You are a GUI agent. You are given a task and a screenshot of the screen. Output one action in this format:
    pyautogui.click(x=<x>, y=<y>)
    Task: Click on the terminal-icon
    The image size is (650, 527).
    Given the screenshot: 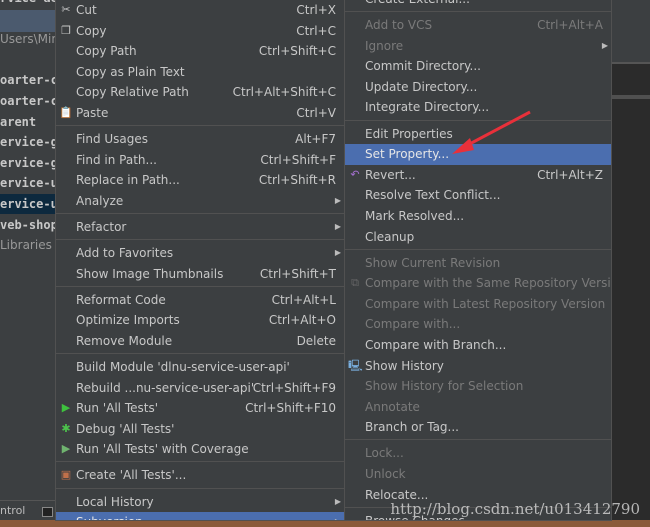 What is the action you would take?
    pyautogui.click(x=47, y=512)
    